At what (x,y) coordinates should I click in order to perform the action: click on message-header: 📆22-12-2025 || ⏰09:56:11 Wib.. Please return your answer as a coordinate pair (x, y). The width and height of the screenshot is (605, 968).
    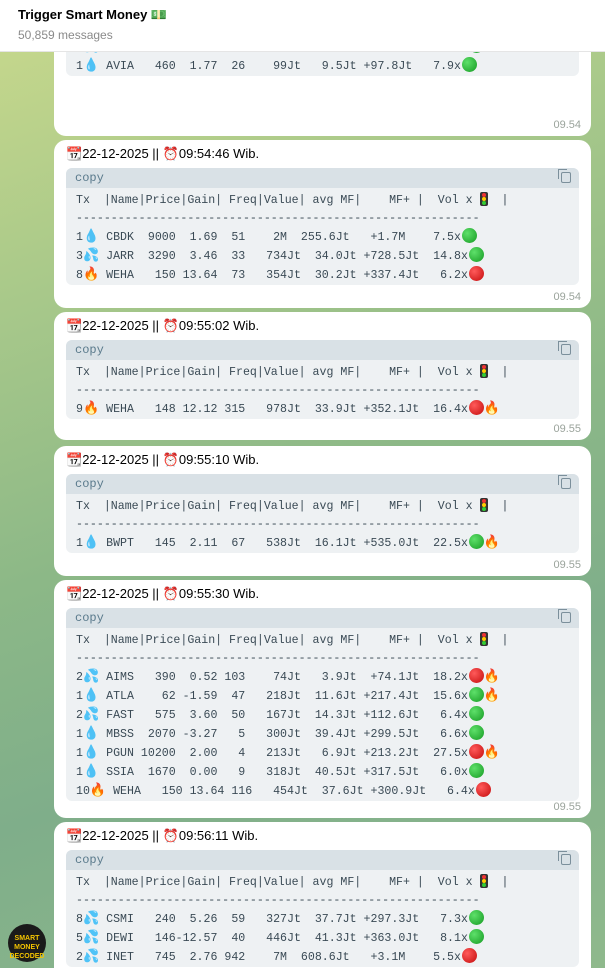
    Looking at the image, I should click on (162, 836).